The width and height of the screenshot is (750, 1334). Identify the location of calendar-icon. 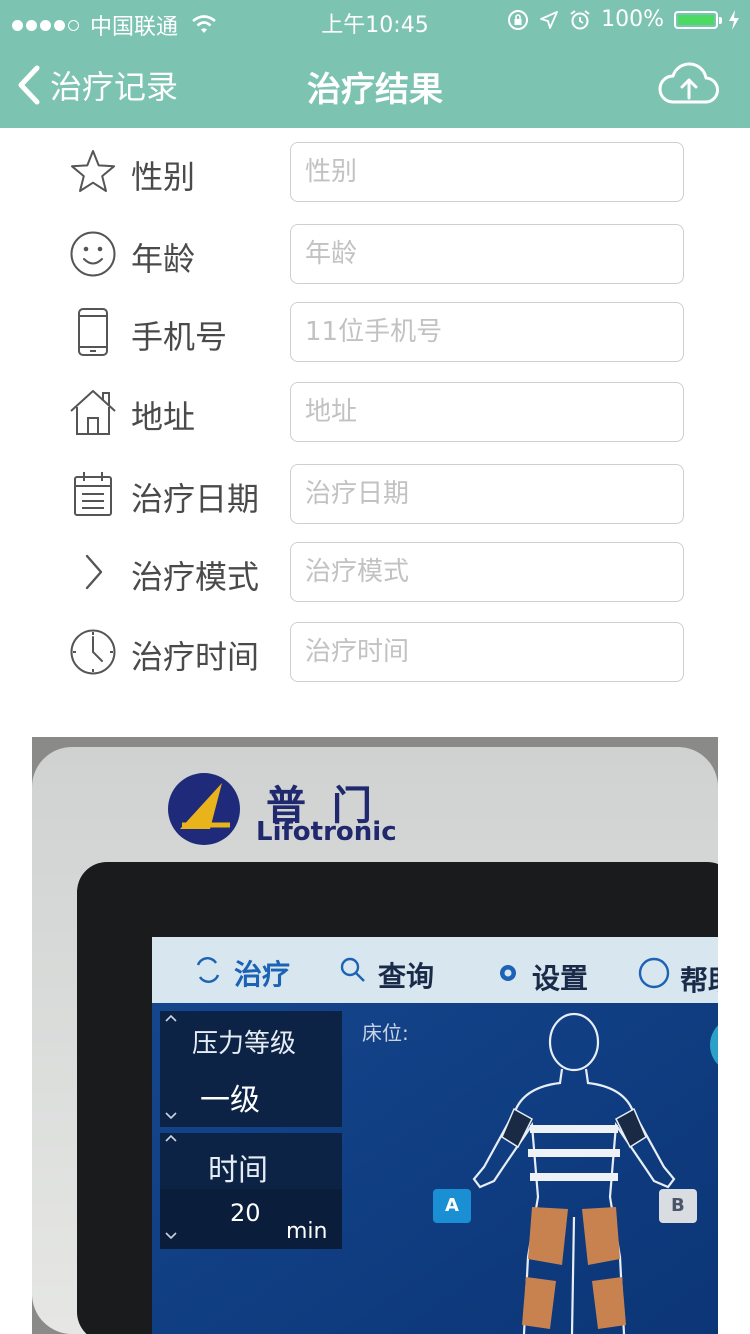
(93, 494).